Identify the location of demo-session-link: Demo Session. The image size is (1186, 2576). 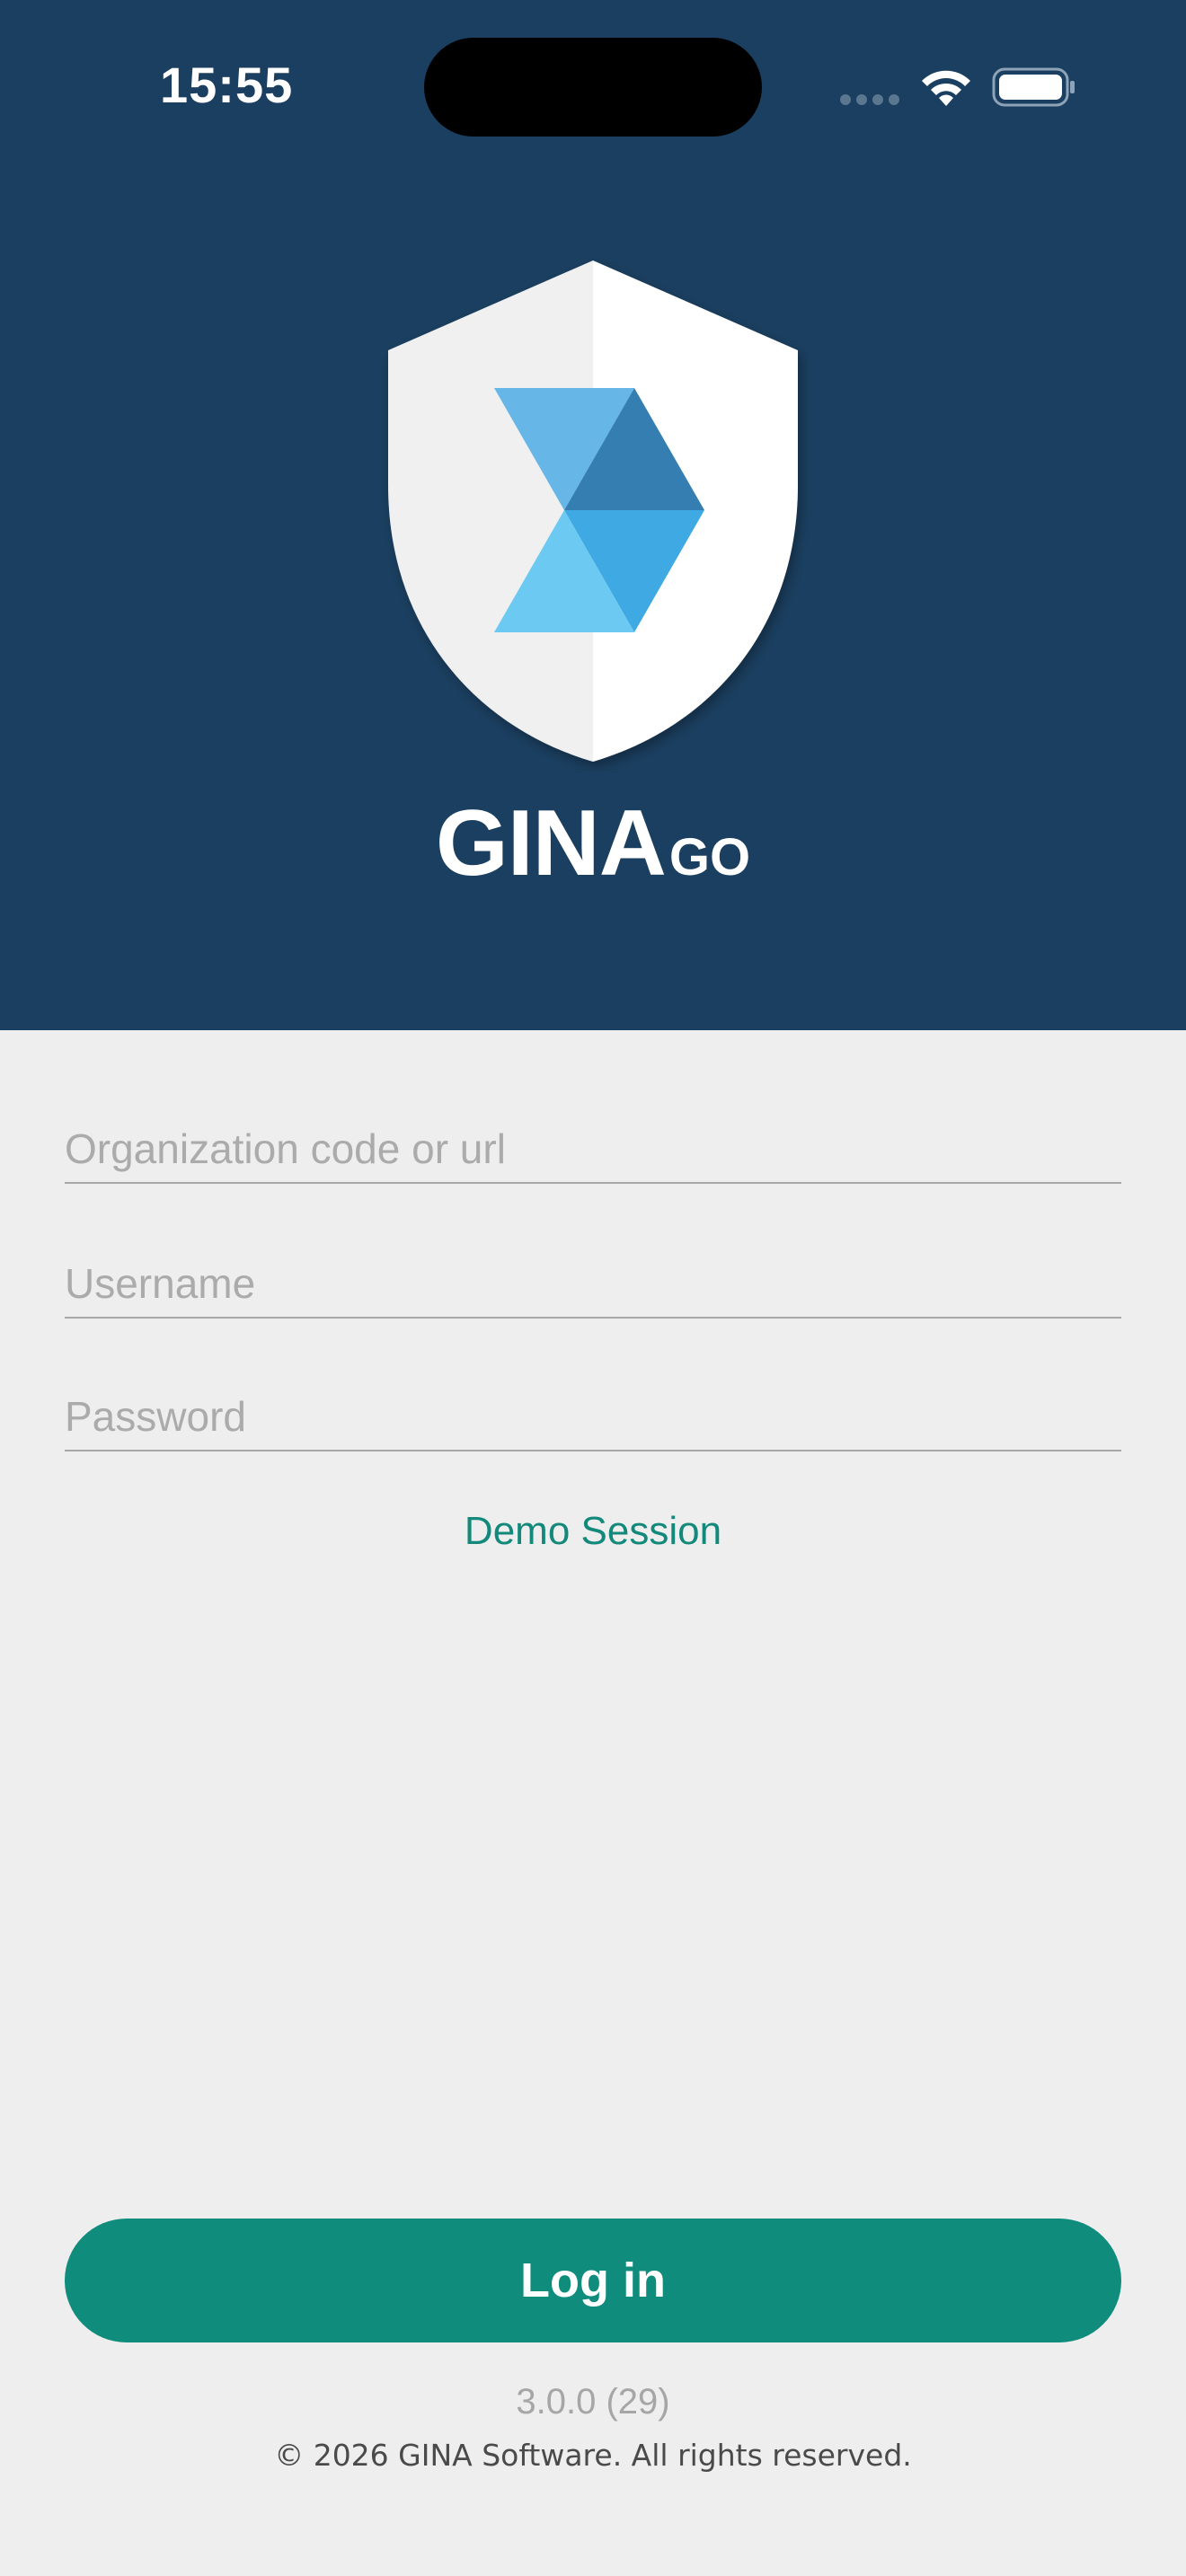
(593, 1531).